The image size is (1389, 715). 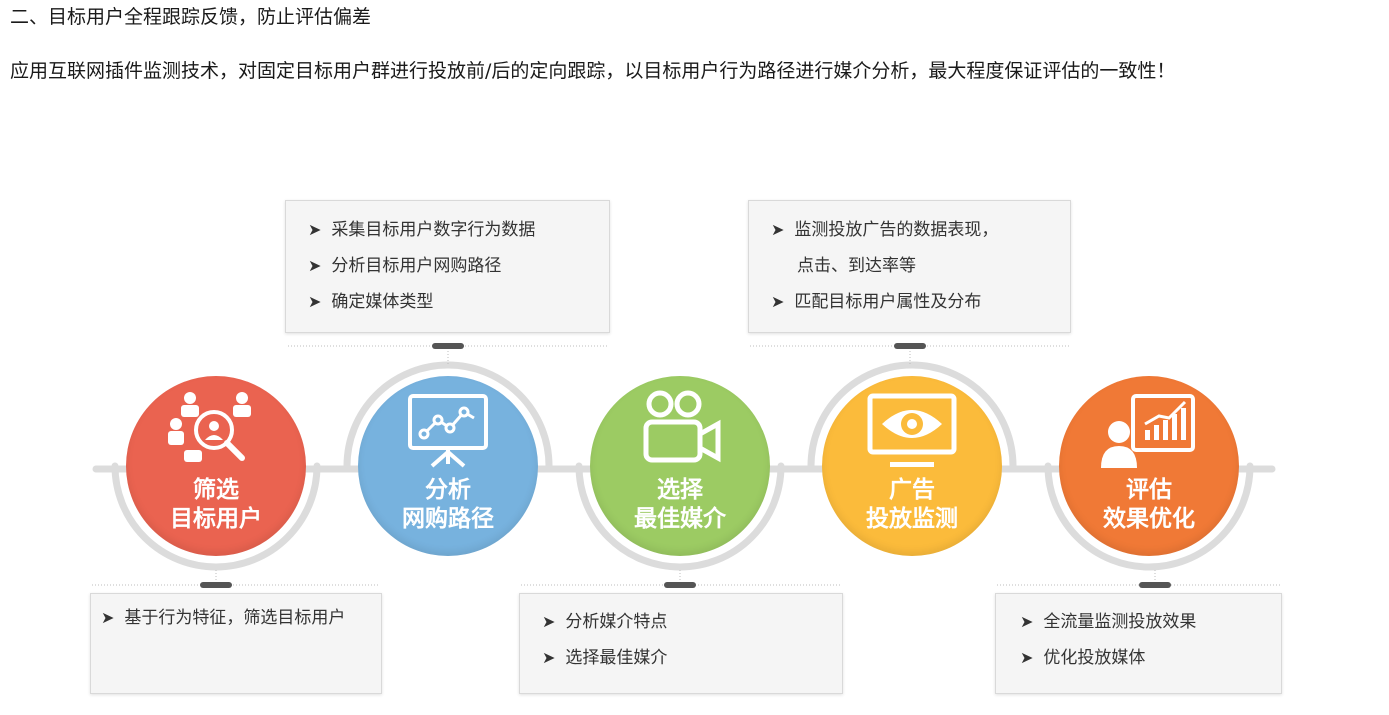 I want to click on list-item: ➤ 采集目标用户数字行为数据, so click(x=422, y=230).